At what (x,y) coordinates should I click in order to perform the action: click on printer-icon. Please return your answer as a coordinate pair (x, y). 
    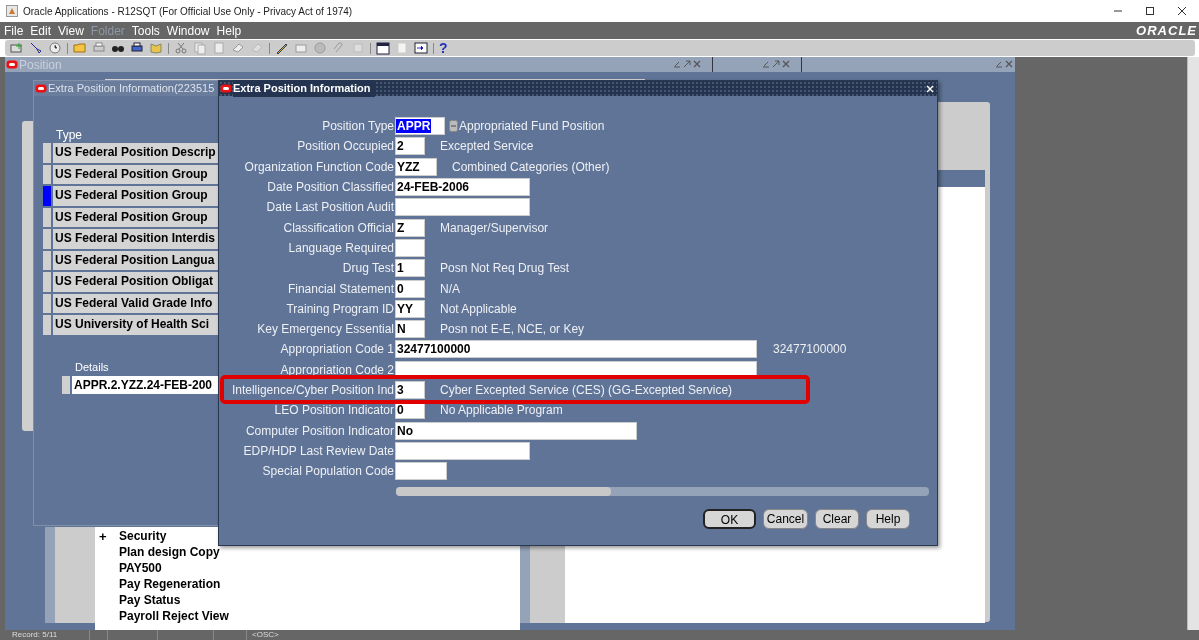
    Looking at the image, I should click on (137, 48).